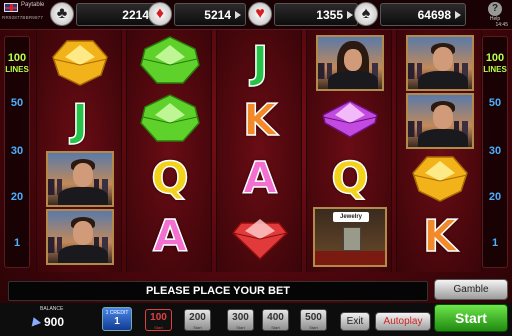 The width and height of the screenshot is (512, 336). Describe the element at coordinates (54, 322) in the screenshot. I see `balance-value: 900` at that location.